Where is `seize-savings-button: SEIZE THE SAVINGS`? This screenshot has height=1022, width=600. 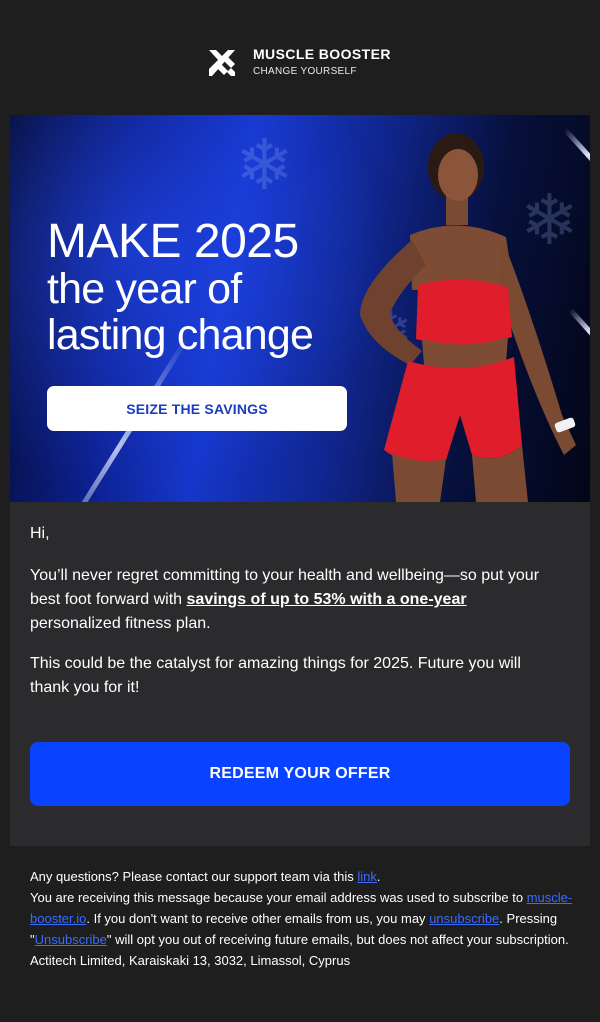 seize-savings-button: SEIZE THE SAVINGS is located at coordinates (197, 408).